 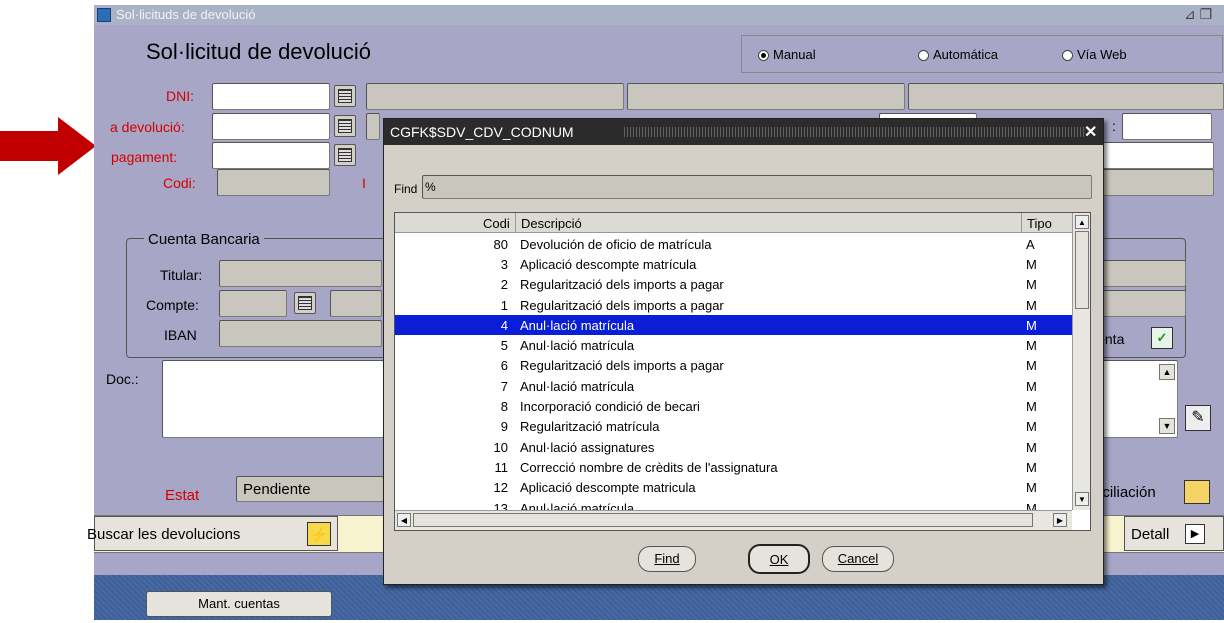 What do you see at coordinates (723, 520) in the screenshot?
I see `lov-hscroll-thumb` at bounding box center [723, 520].